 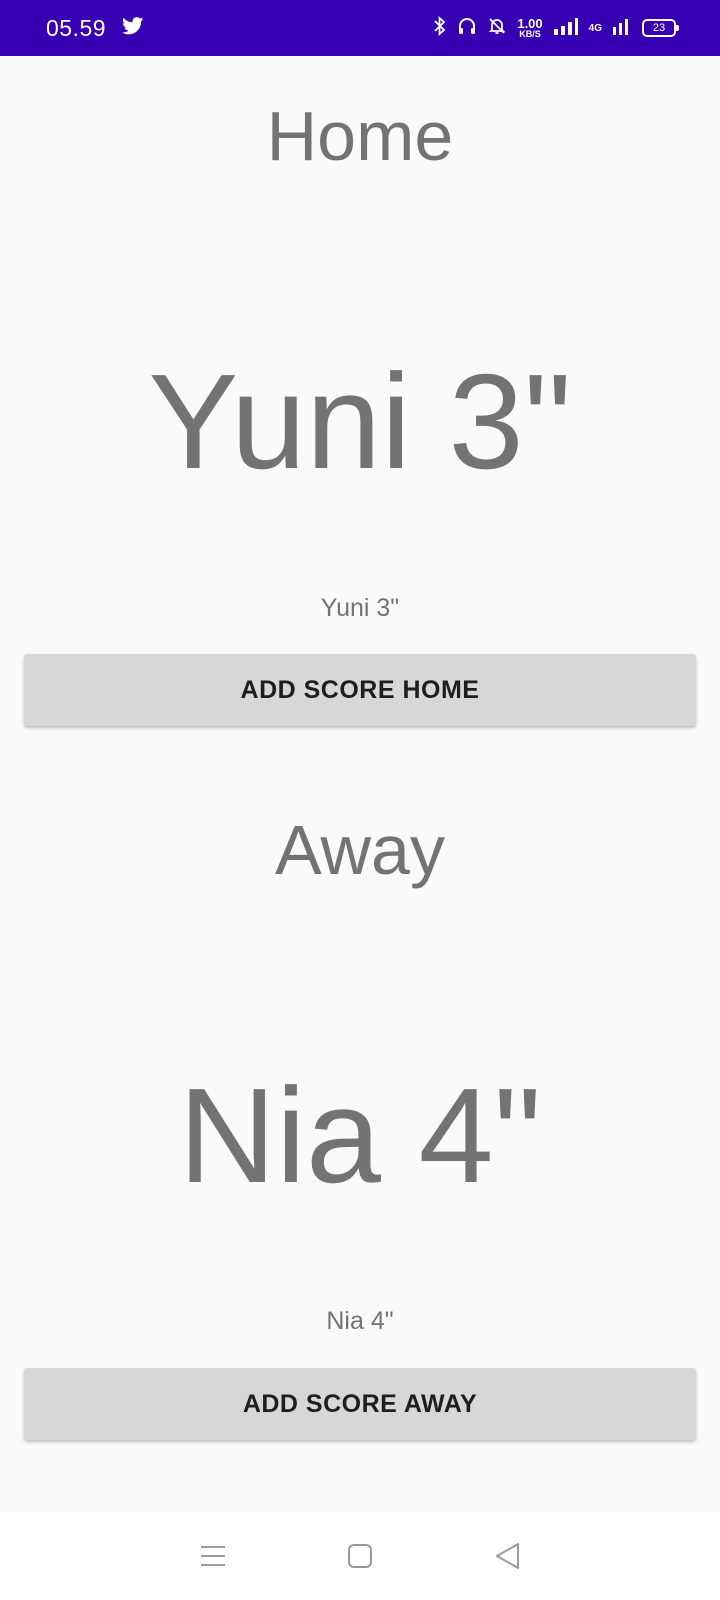 I want to click on battery-icon: 23, so click(x=660, y=28).